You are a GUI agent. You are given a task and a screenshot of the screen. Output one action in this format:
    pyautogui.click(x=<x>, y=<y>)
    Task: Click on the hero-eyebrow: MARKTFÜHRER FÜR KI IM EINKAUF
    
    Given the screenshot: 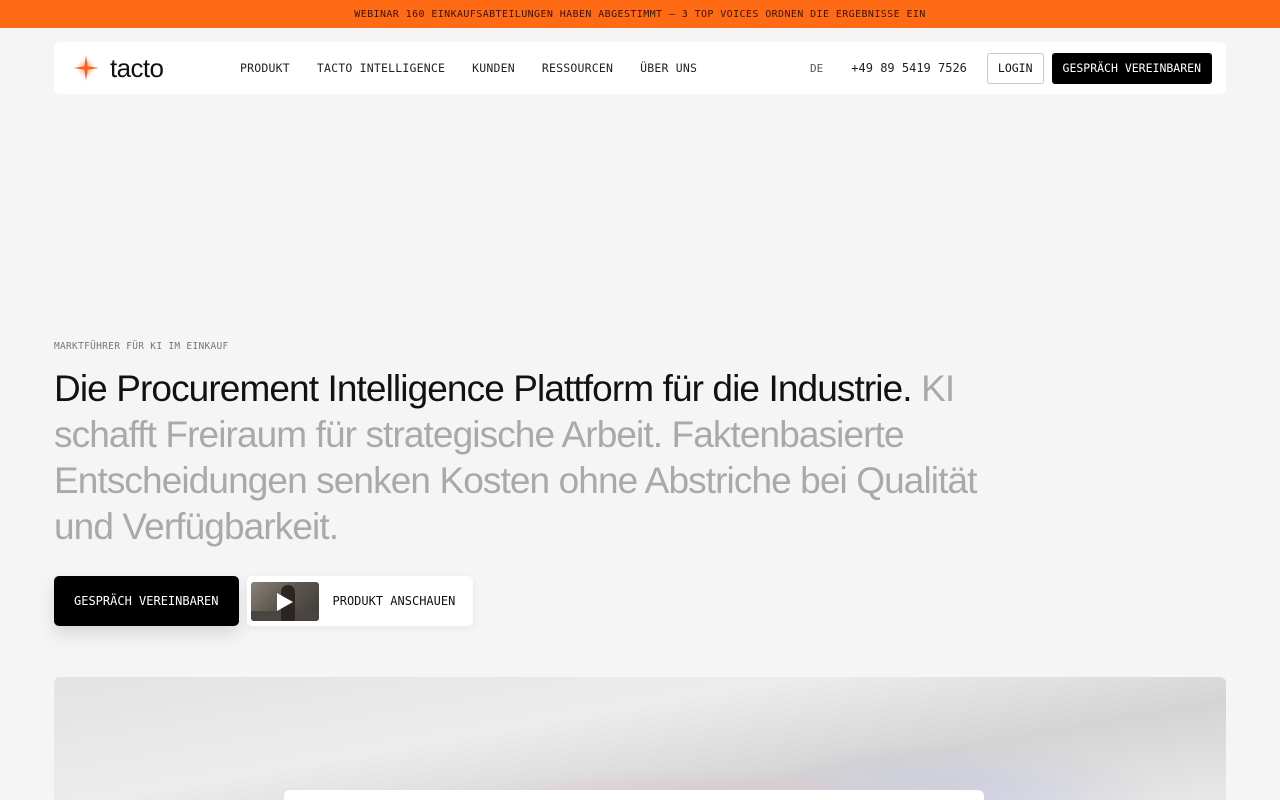 What is the action you would take?
    pyautogui.click(x=141, y=346)
    